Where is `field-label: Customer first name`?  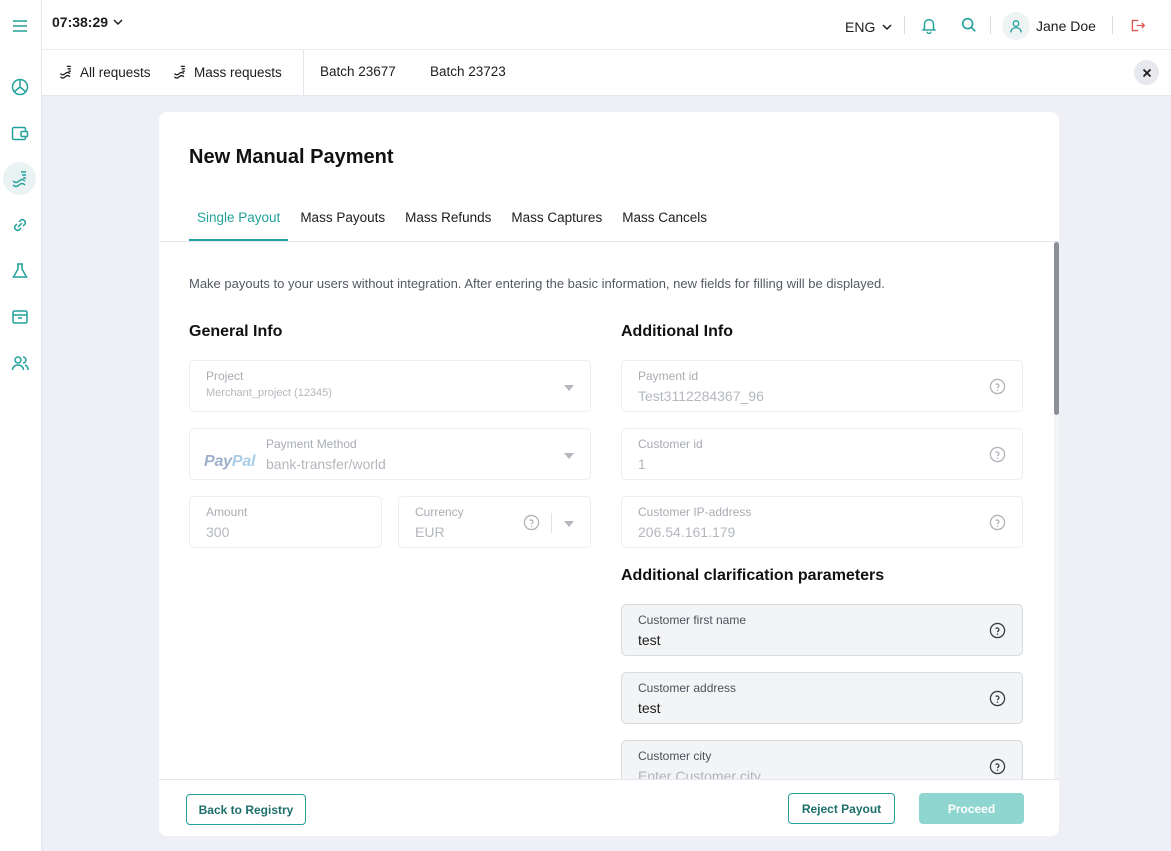 field-label: Customer first name is located at coordinates (692, 620).